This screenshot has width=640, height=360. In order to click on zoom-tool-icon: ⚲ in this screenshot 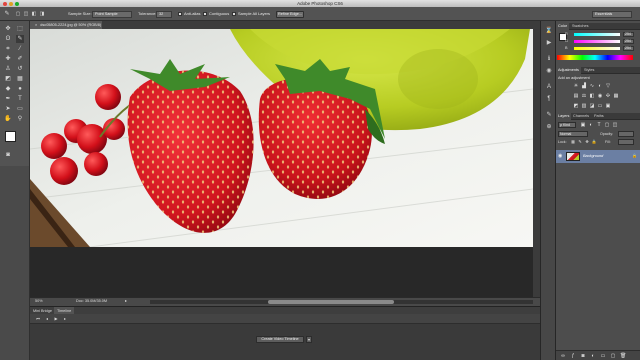, I will do `click(20, 119)`.